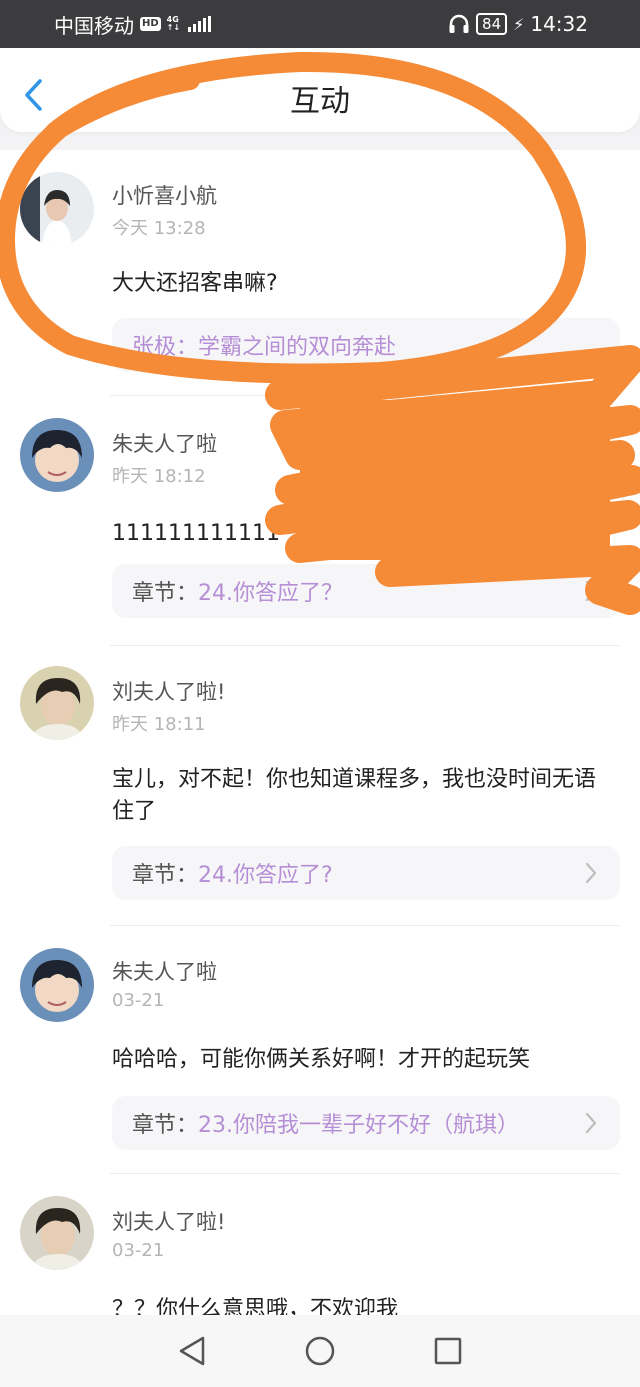 The width and height of the screenshot is (640, 1387). Describe the element at coordinates (366, 873) in the screenshot. I see `chapter-link: 章节： 24.你答应了?` at that location.